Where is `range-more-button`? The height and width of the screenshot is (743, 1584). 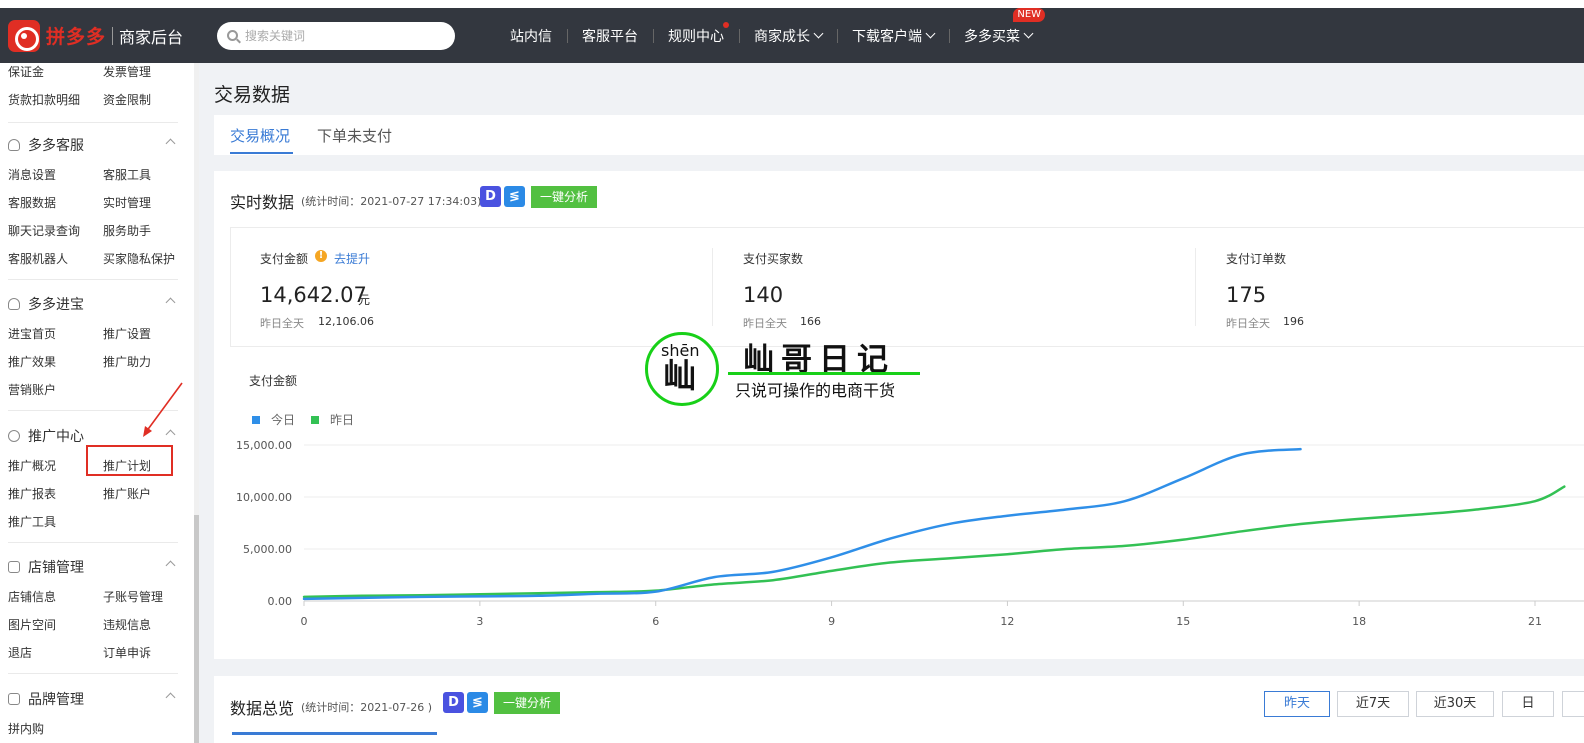
range-more-button is located at coordinates (1573, 704).